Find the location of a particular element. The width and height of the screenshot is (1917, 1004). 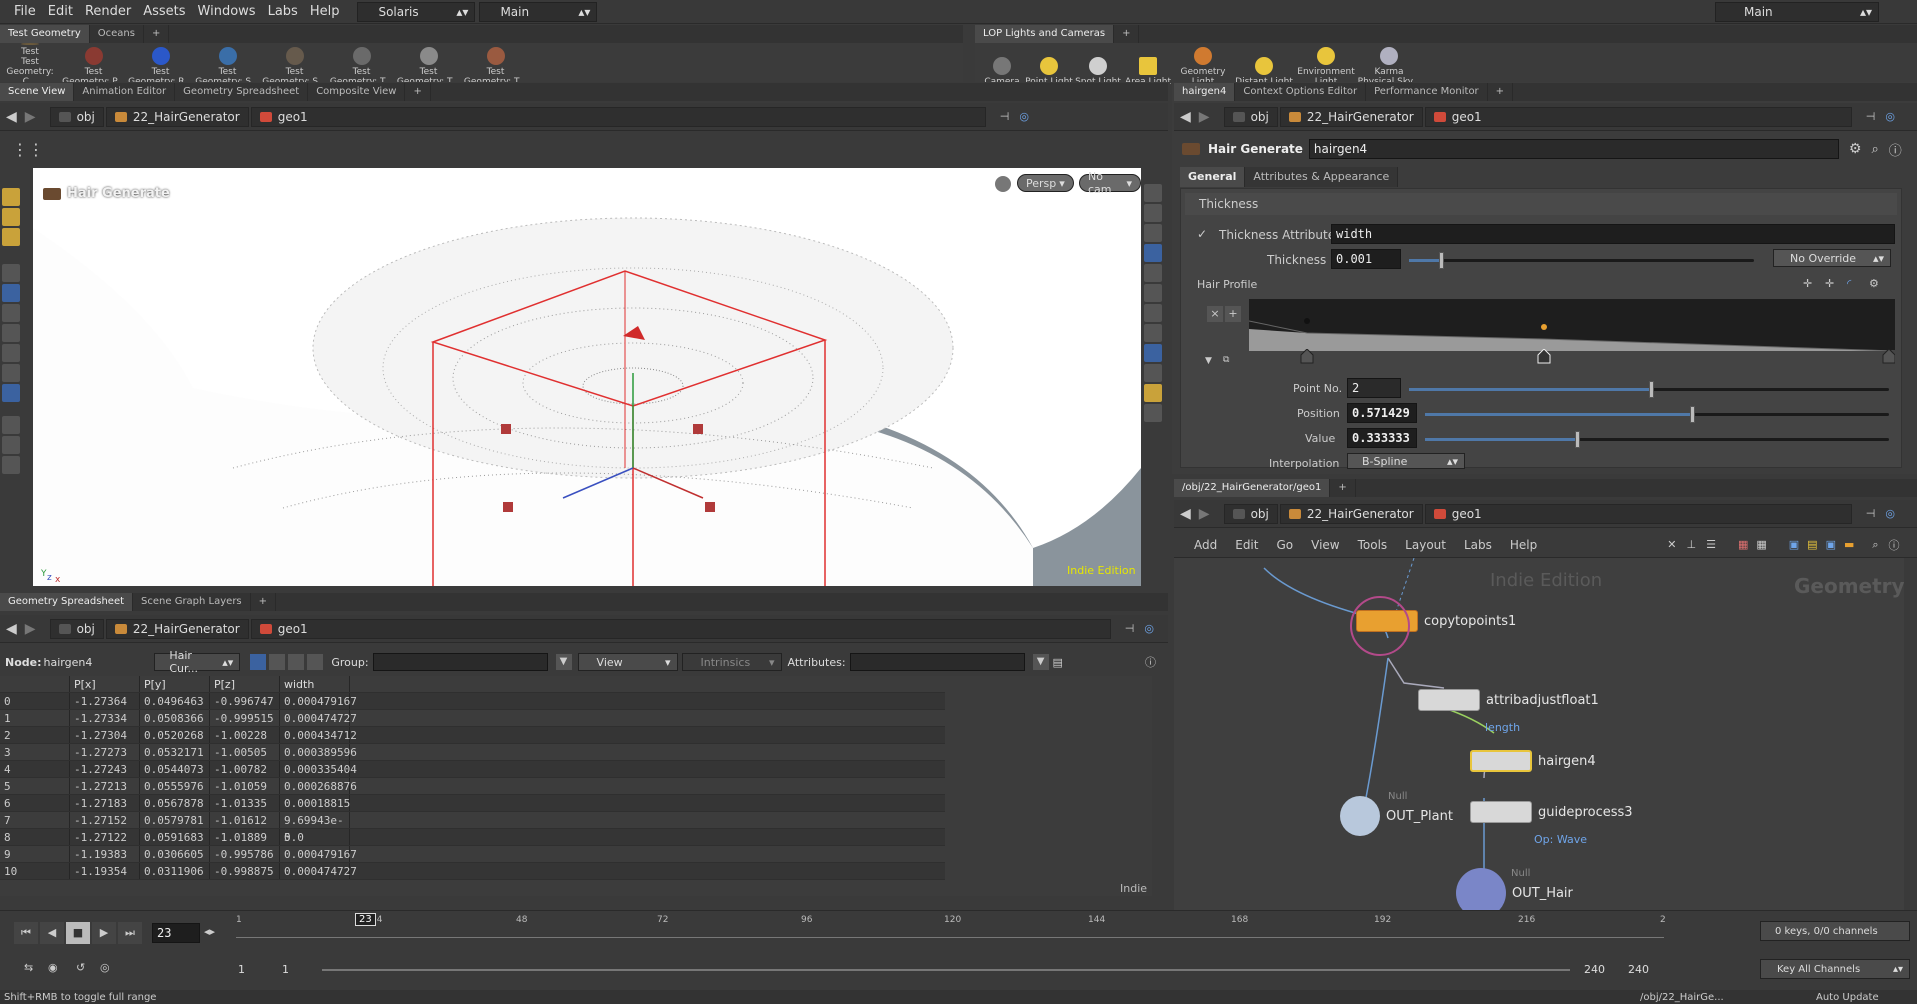

link-icon: ⧉ is located at coordinates (1226, 360).